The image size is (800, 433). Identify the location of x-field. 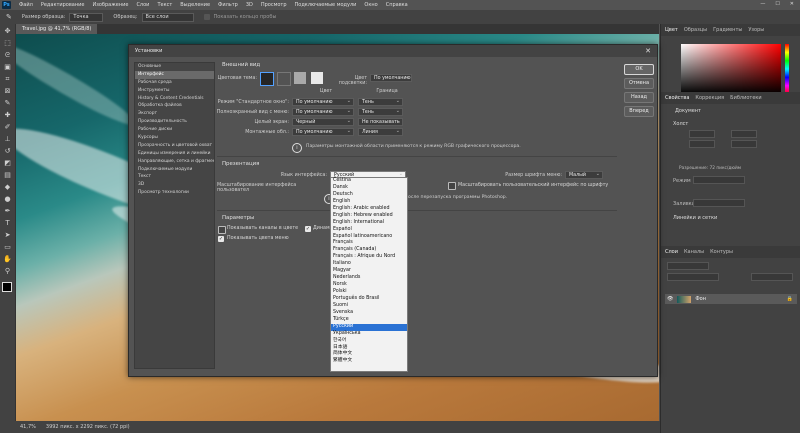
(744, 134).